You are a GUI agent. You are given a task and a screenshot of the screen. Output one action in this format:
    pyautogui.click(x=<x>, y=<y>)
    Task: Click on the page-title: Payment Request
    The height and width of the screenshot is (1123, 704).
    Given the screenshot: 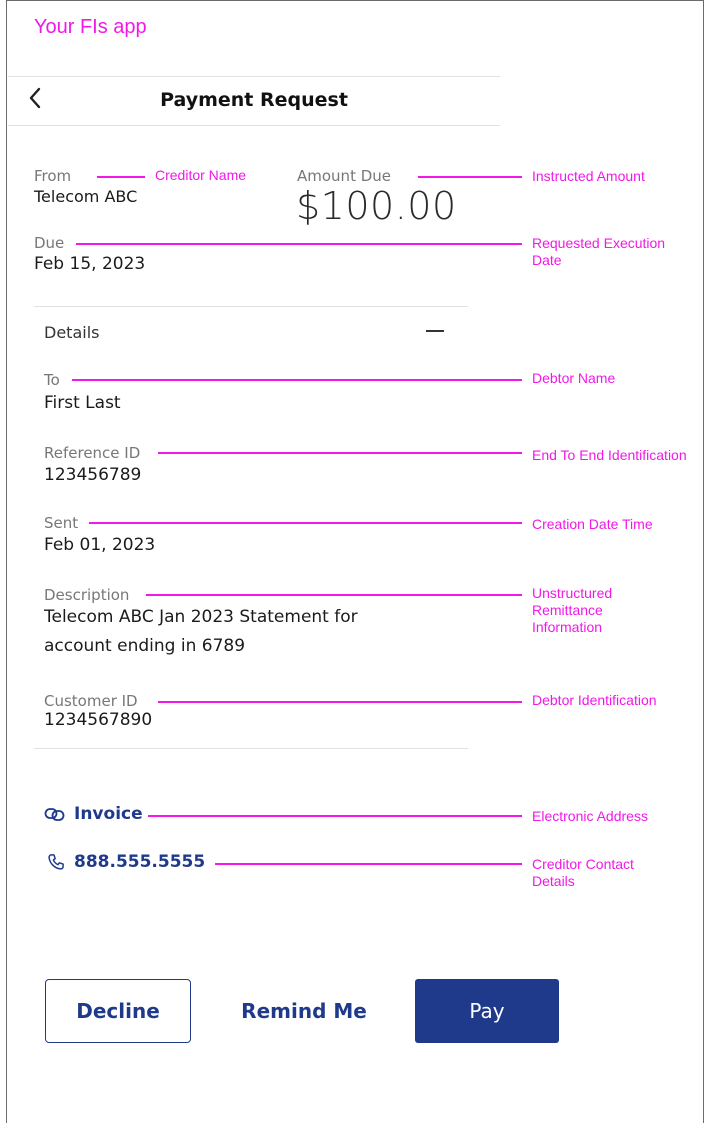 What is the action you would take?
    pyautogui.click(x=254, y=100)
    